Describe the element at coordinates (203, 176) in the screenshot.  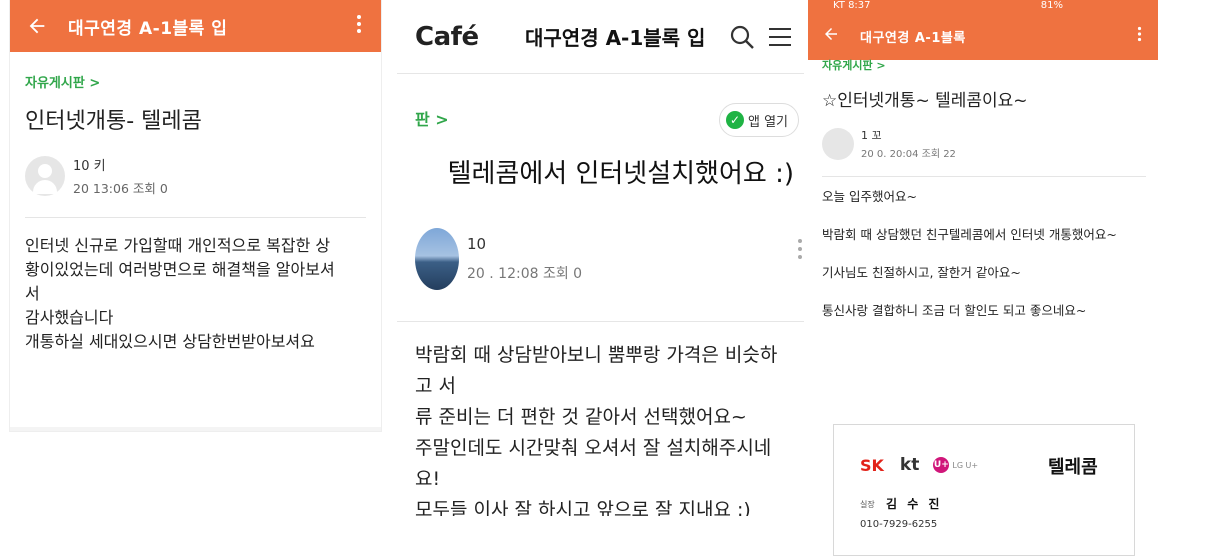
I see `author-row: 10 키 20 13:06 조회 0` at that location.